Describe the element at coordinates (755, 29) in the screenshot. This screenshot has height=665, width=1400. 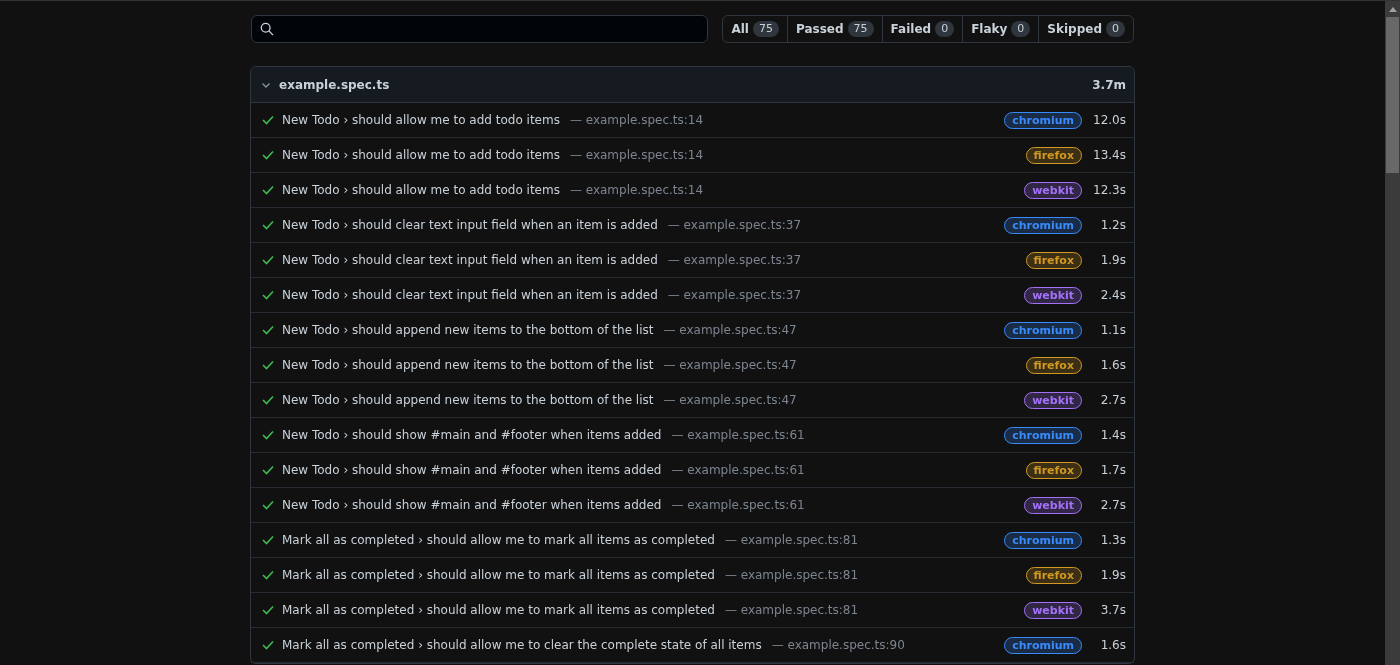
I see `filter-tab: All 75` at that location.